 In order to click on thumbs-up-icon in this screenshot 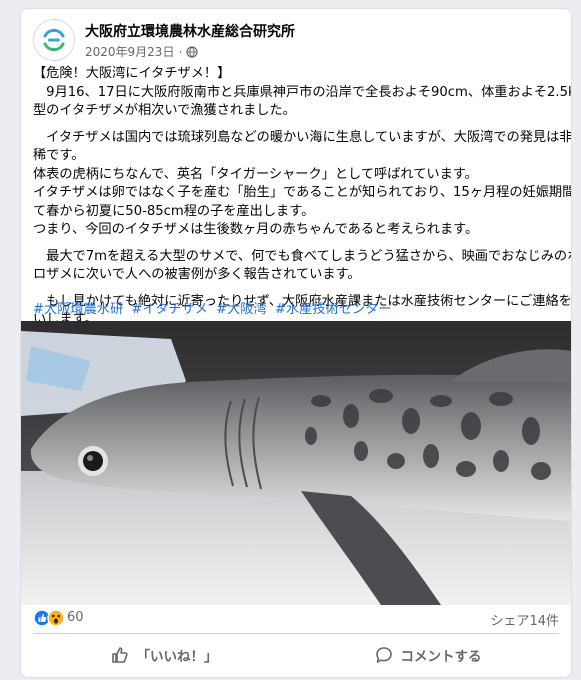, I will do `click(119, 655)`.